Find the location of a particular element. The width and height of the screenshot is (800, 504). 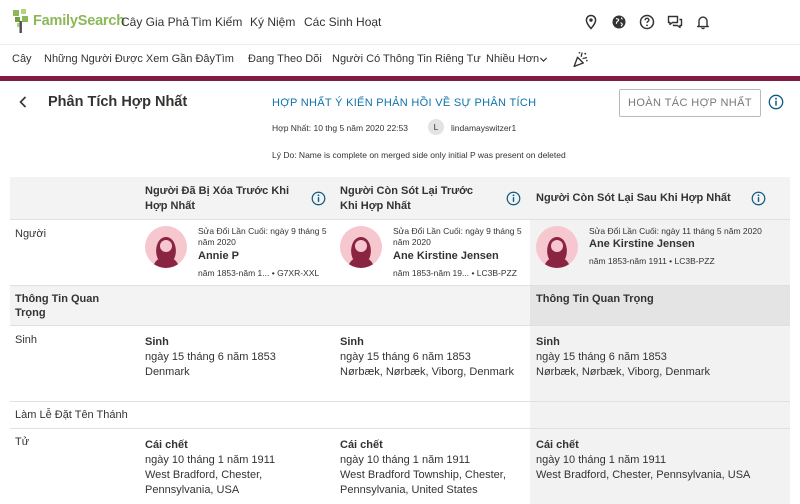

person-years: năm 1853-năm 1911 is located at coordinates (628, 261).